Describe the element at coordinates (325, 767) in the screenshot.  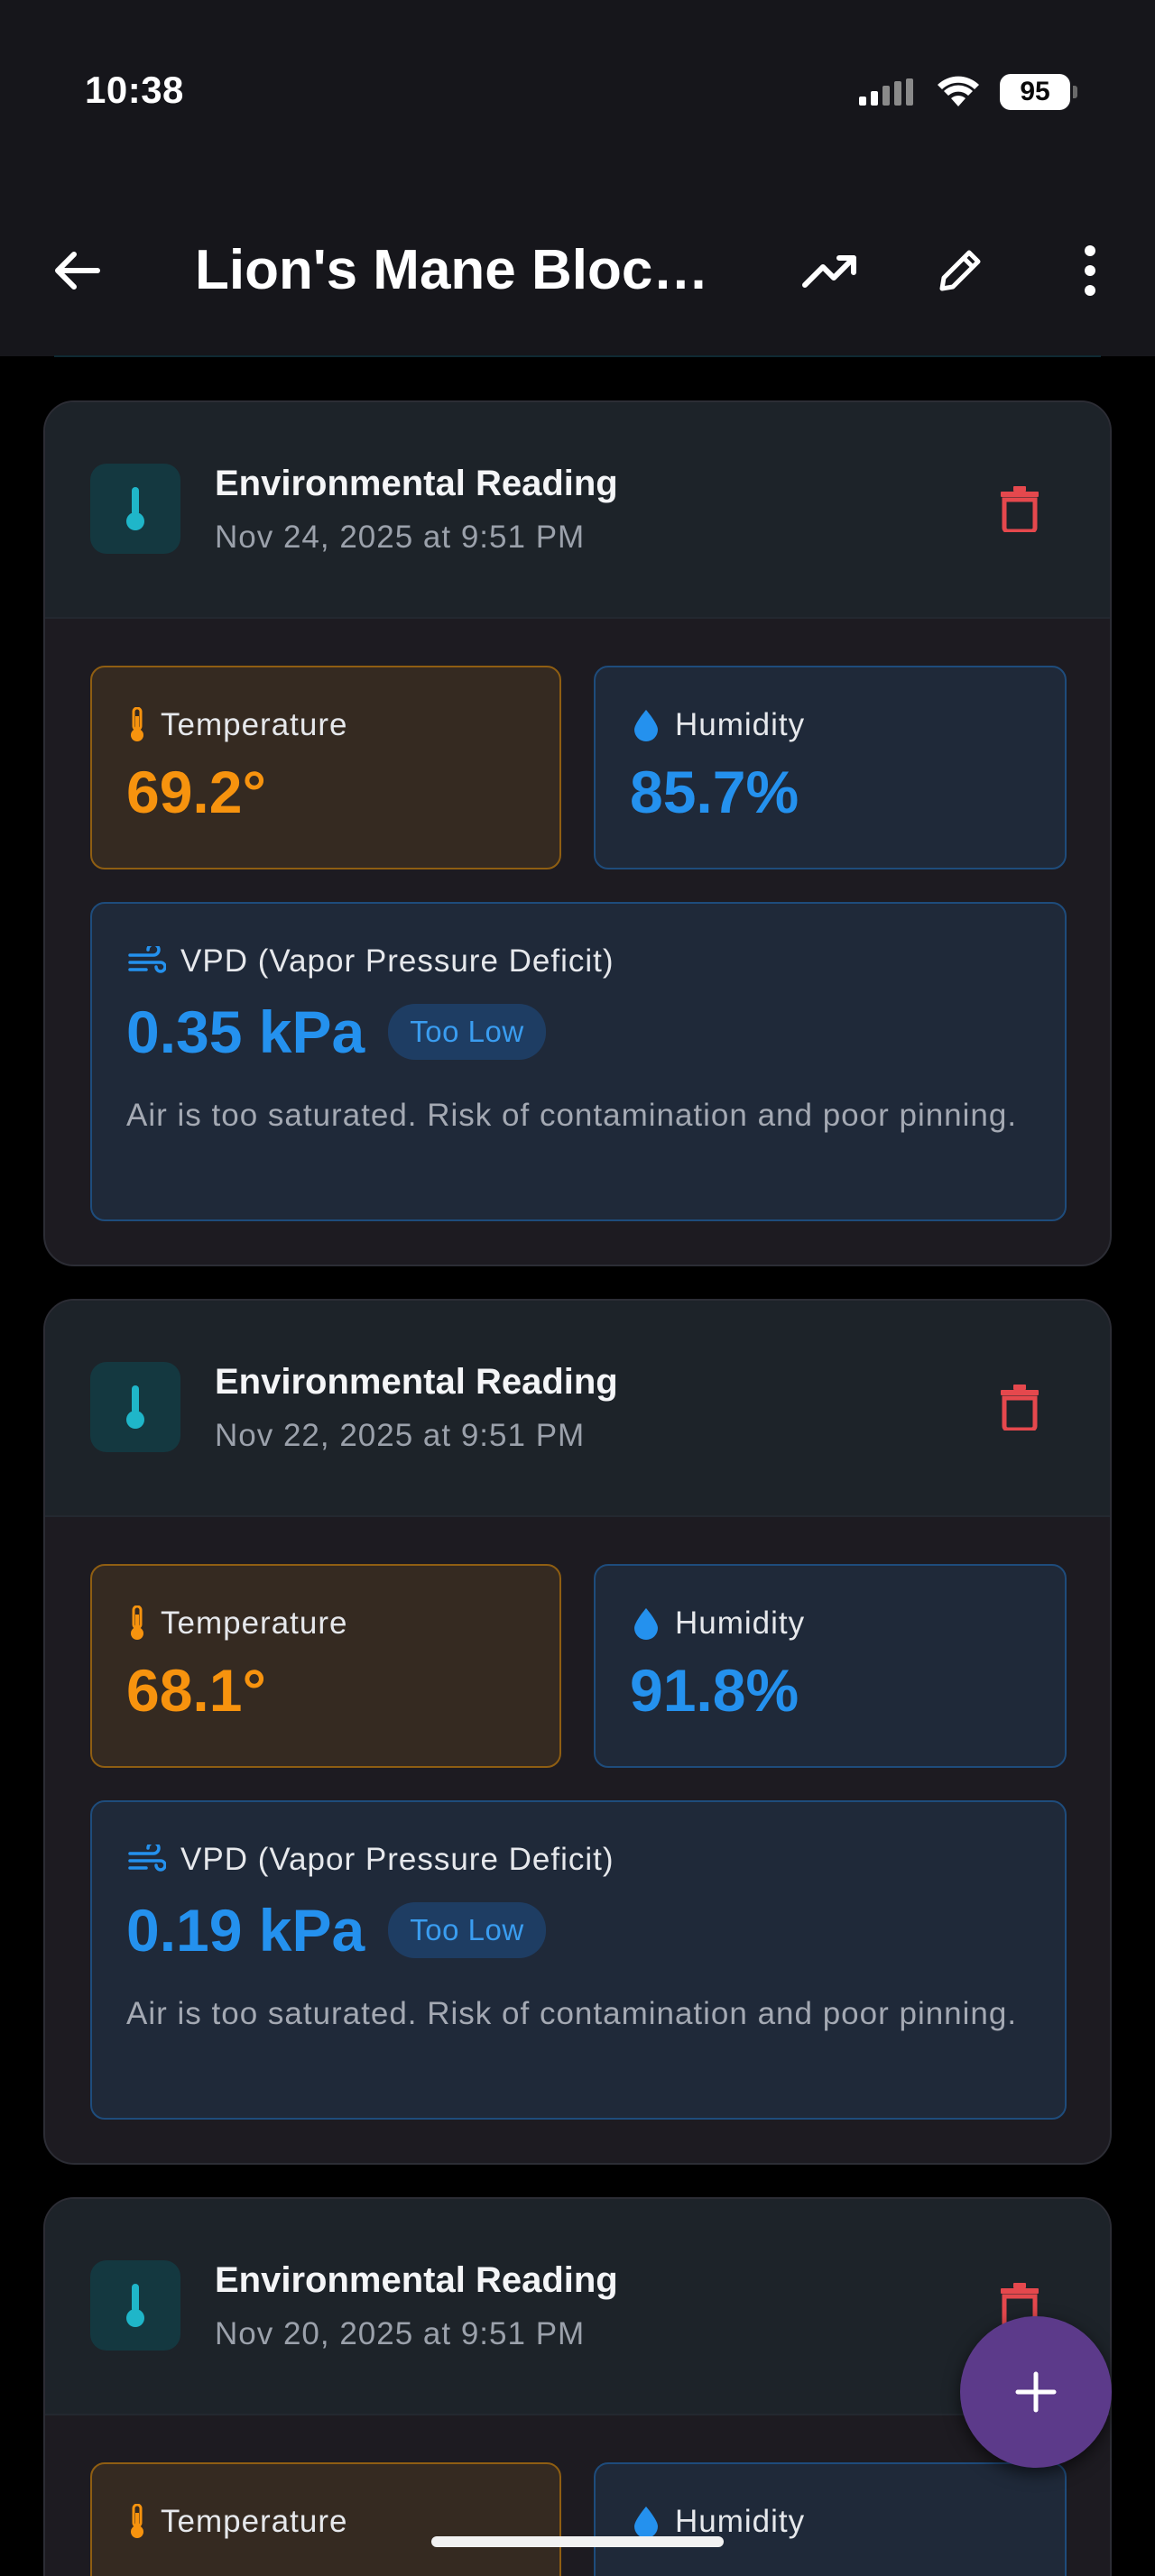
I see `temperature-tile: Temperature 69.2°` at that location.